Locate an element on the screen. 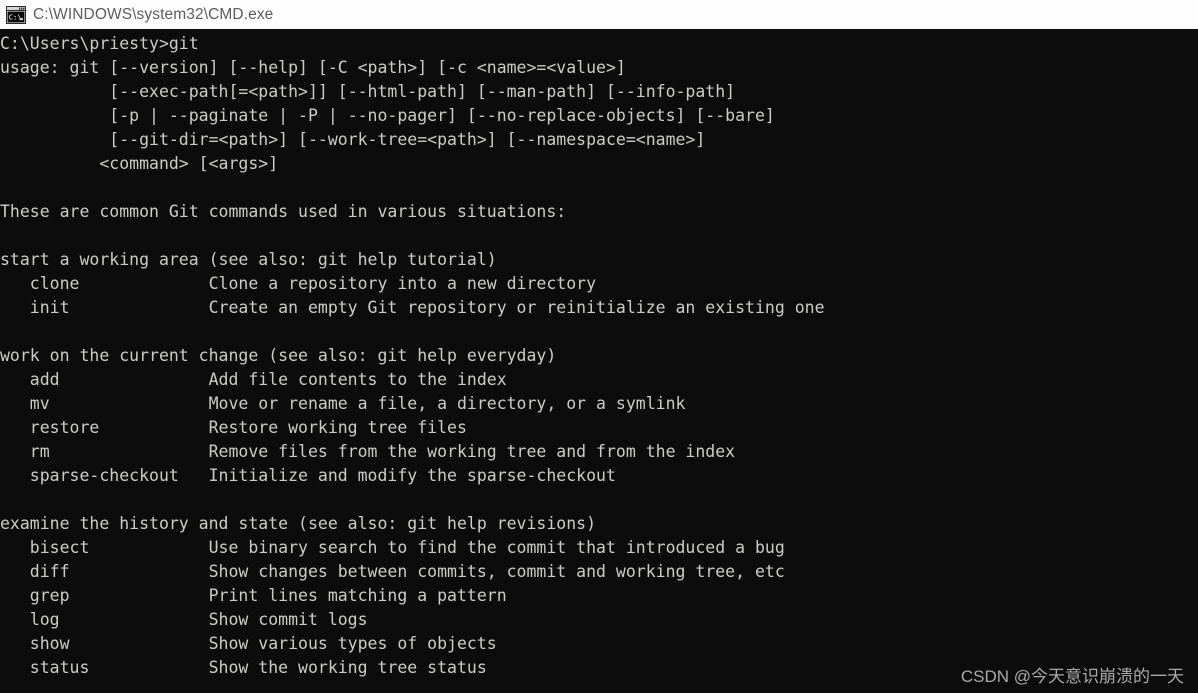 The image size is (1198, 693). svg-text: C:\ is located at coordinates (15, 16).